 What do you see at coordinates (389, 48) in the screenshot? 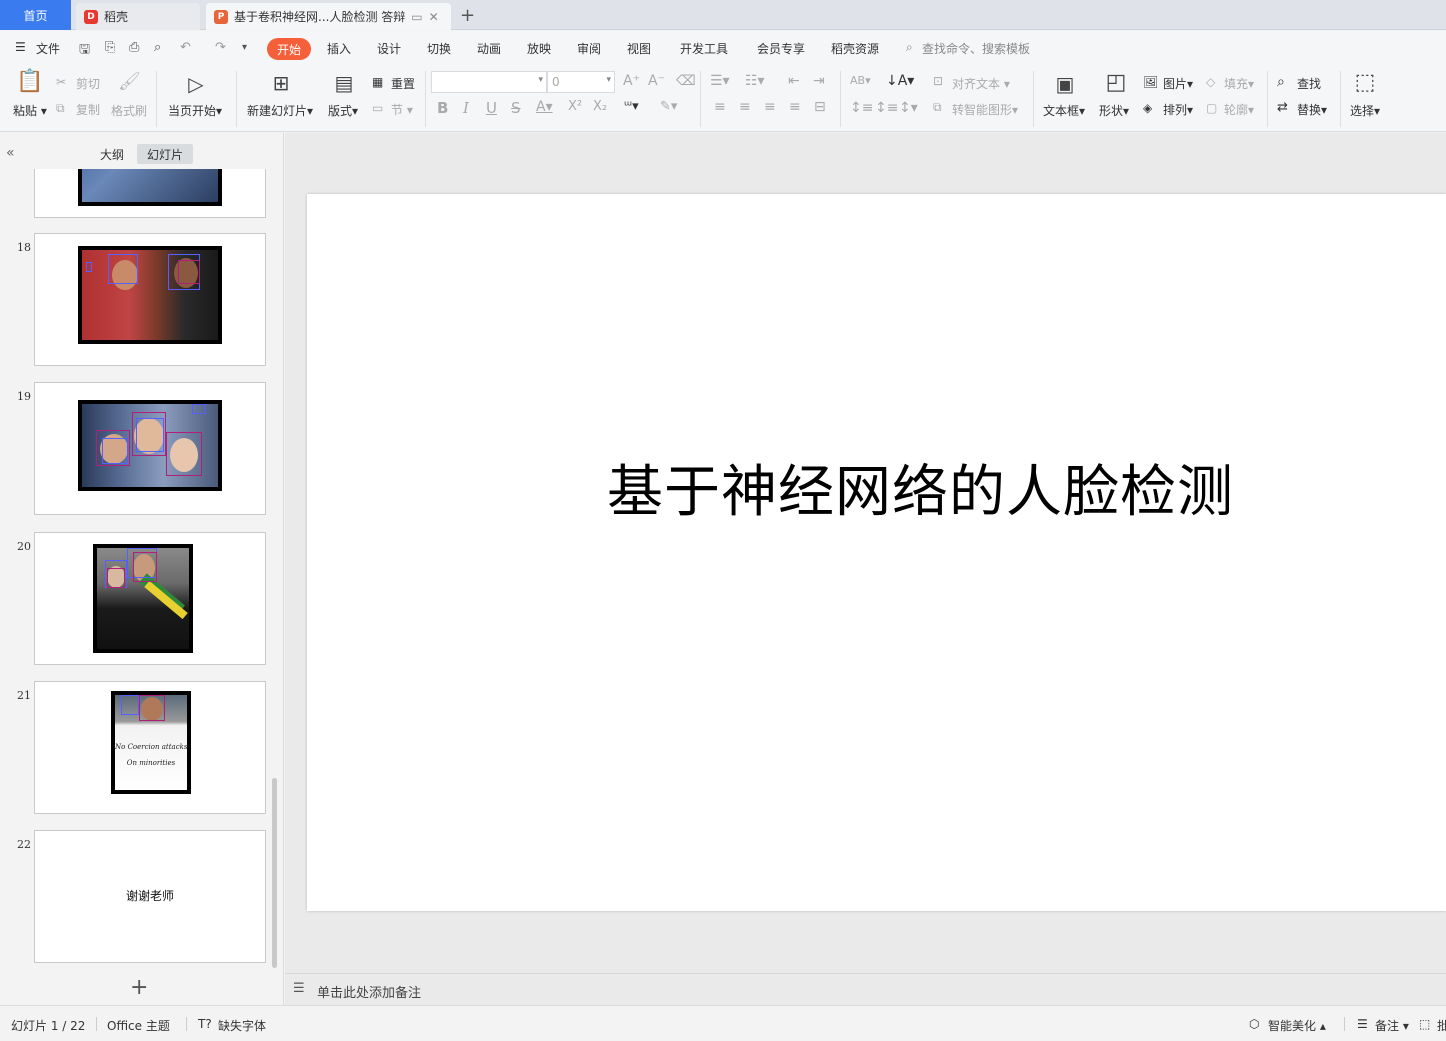
I see `menu-design: 设计` at bounding box center [389, 48].